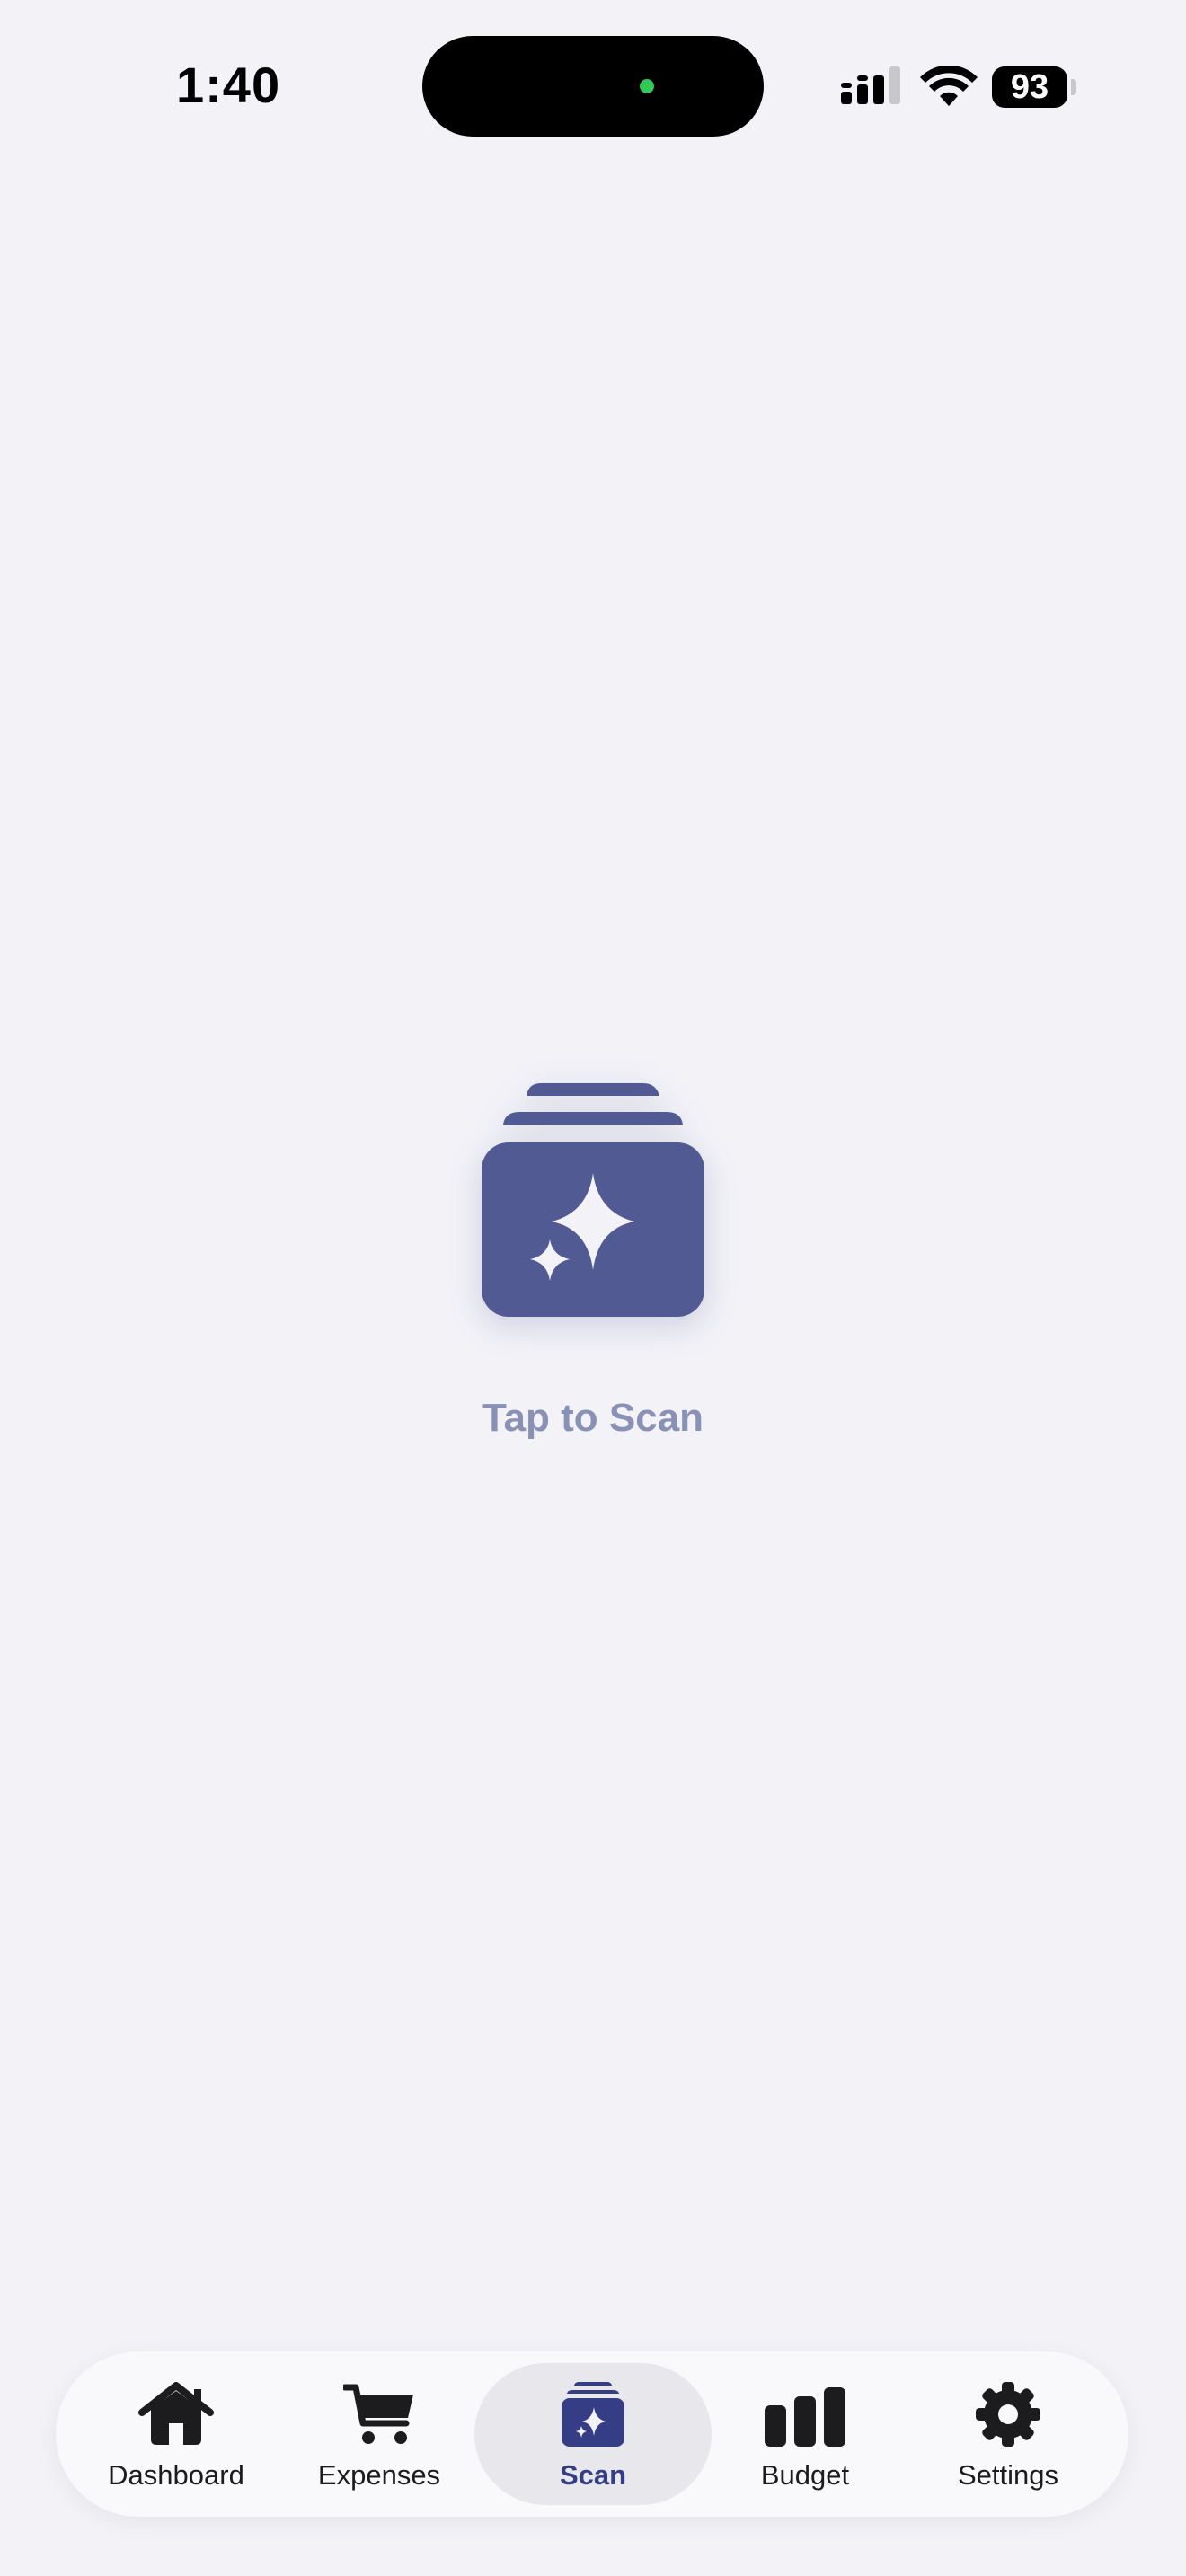  I want to click on tab-expenses: Expenses, so click(379, 2434).